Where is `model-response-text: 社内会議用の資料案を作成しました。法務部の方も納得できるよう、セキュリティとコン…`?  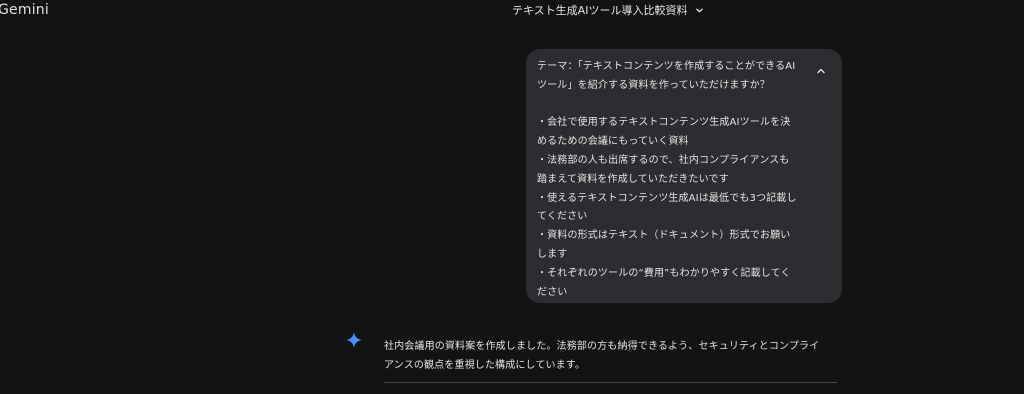 model-response-text: 社内会議用の資料案を作成しました。法務部の方も納得できるよう、セキュリティとコン… is located at coordinates (602, 356).